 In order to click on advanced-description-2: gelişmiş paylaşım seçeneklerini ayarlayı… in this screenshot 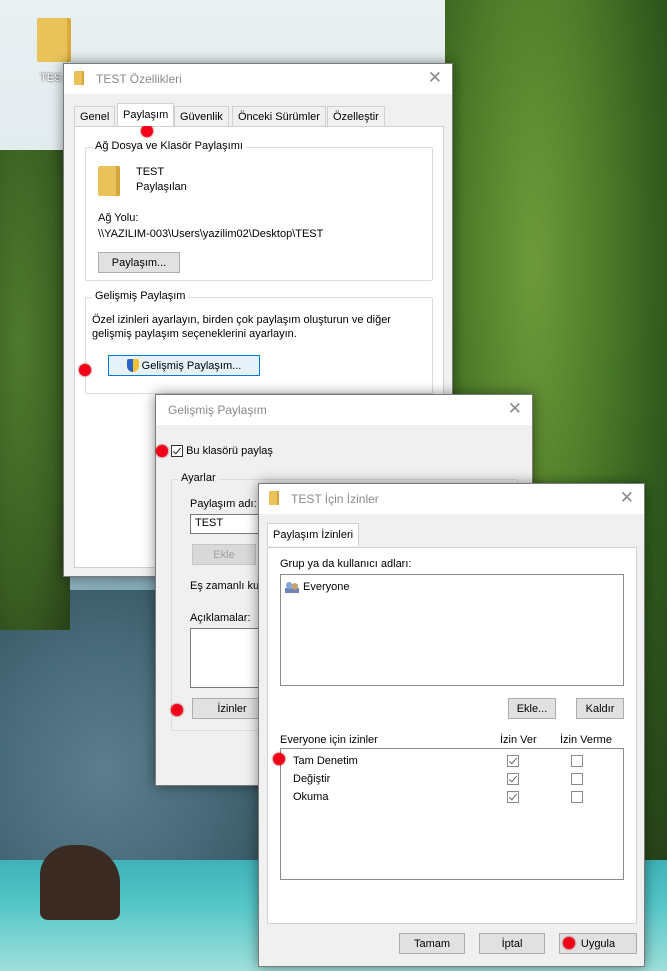, I will do `click(194, 334)`.